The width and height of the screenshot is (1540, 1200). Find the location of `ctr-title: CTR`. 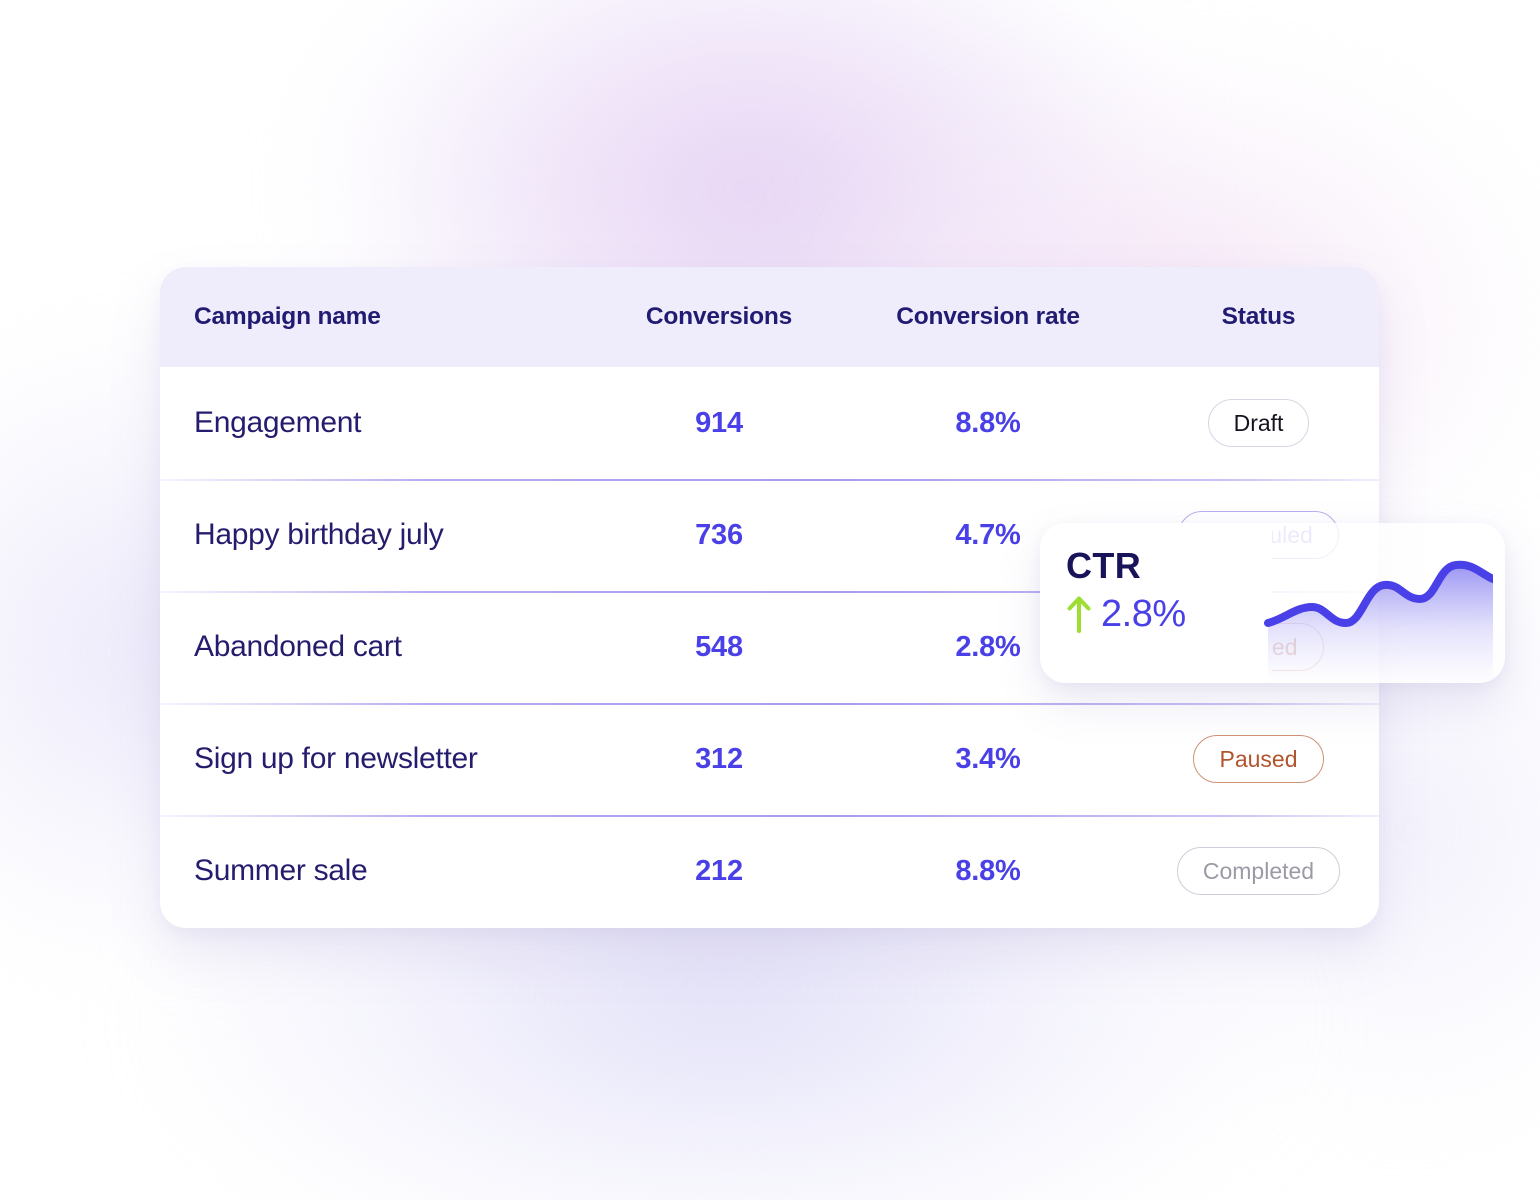

ctr-title: CTR is located at coordinates (1104, 565).